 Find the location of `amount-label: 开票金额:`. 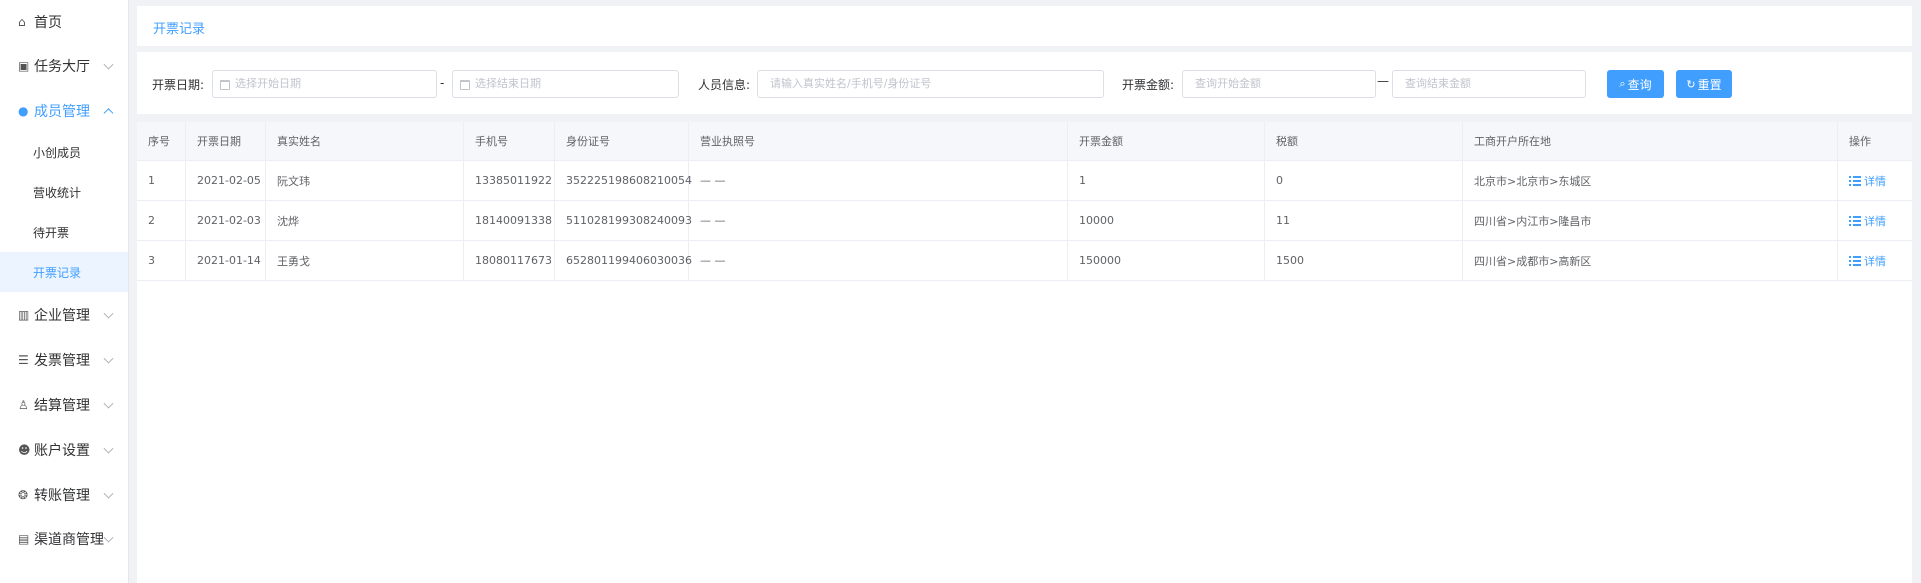

amount-label: 开票金额: is located at coordinates (1148, 85).